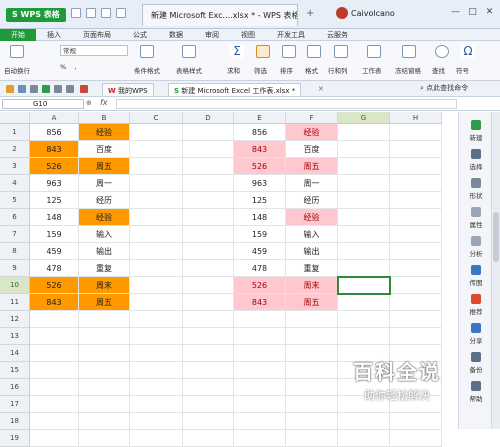 The height and width of the screenshot is (447, 500). Describe the element at coordinates (15, 302) in the screenshot. I see `row-header-11: 11` at that location.